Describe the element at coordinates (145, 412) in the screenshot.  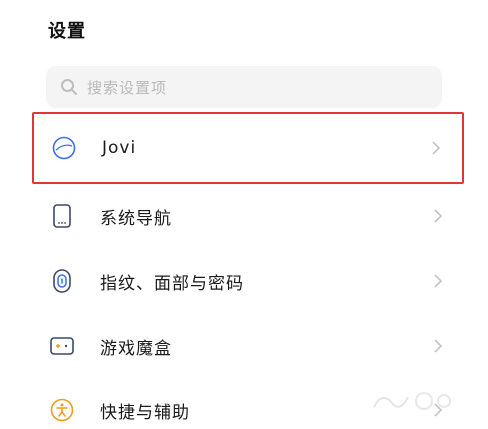
I see `settings-item-label: 快捷与辅助` at that location.